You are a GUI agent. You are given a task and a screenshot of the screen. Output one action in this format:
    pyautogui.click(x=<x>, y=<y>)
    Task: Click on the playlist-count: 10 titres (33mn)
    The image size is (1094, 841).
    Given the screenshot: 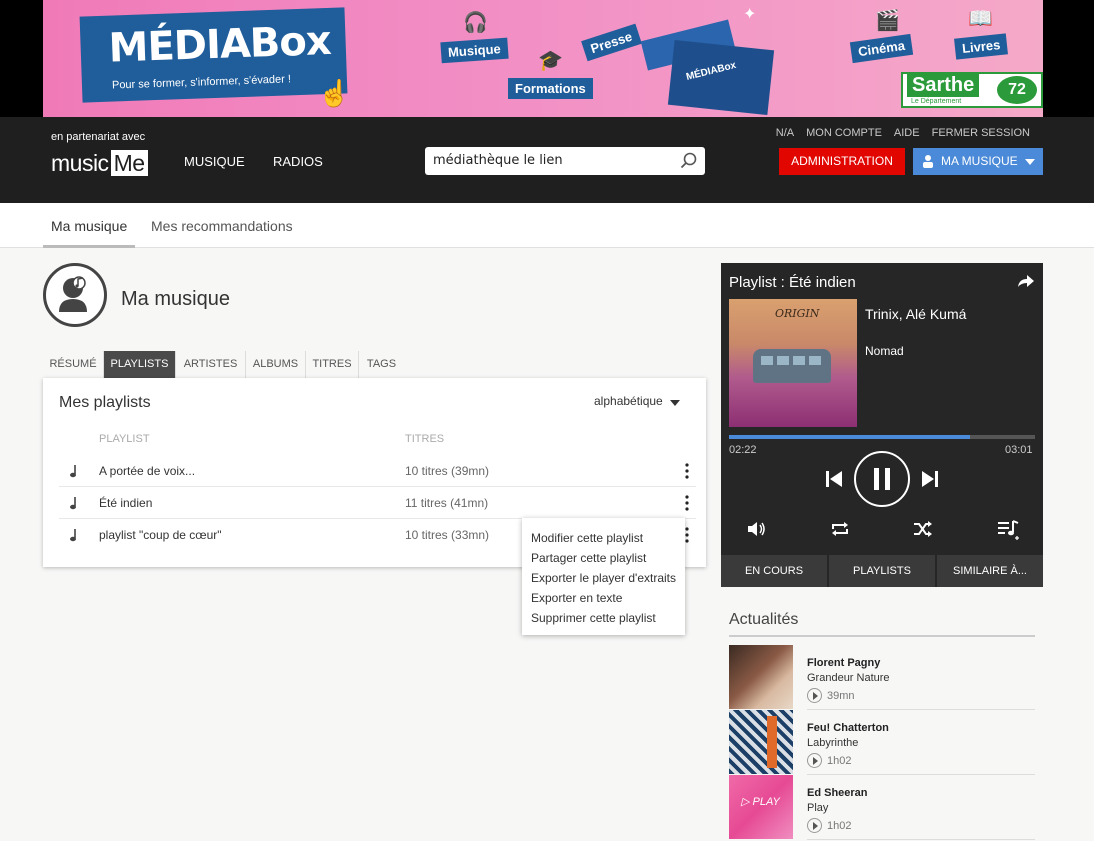 What is the action you would take?
    pyautogui.click(x=447, y=535)
    